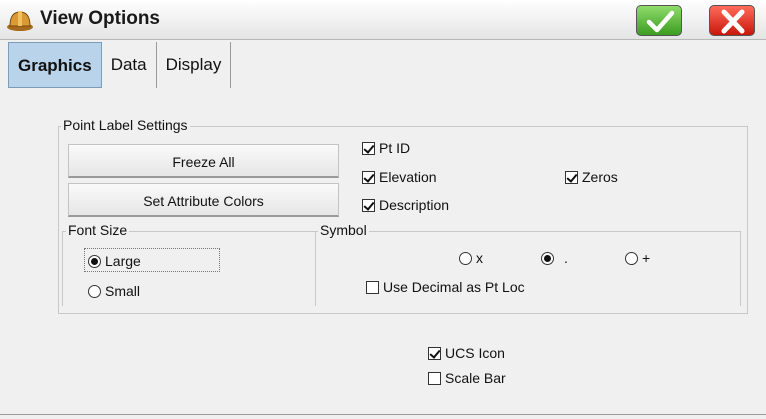  Describe the element at coordinates (203, 200) in the screenshot. I see `set-attribute-colors-button: Set Attribute Colors` at that location.